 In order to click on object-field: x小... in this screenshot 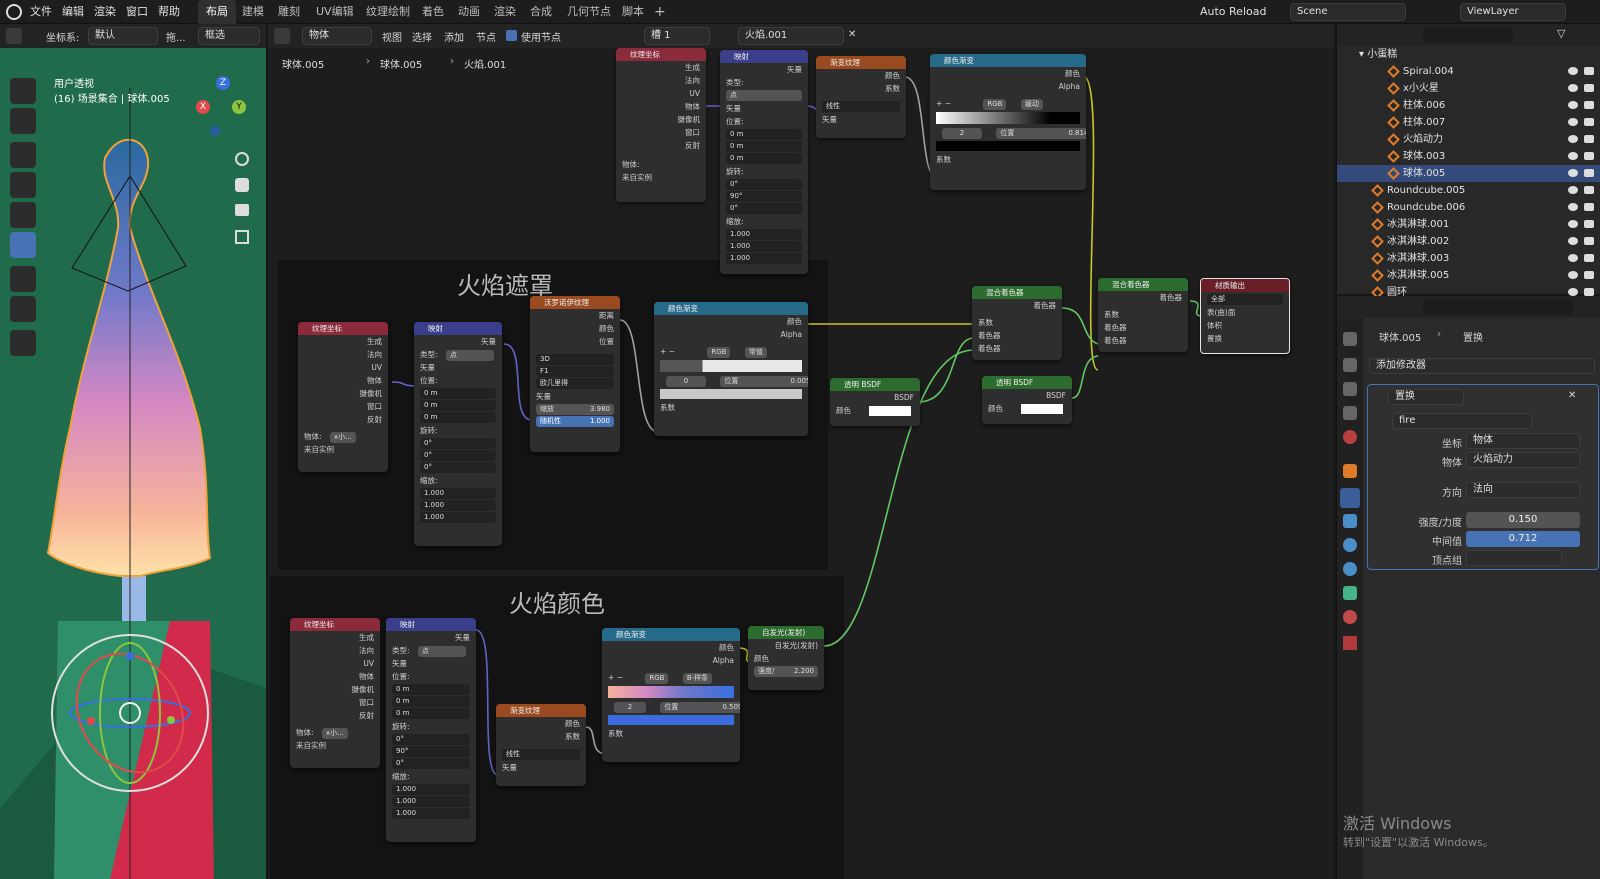, I will do `click(342, 437)`.